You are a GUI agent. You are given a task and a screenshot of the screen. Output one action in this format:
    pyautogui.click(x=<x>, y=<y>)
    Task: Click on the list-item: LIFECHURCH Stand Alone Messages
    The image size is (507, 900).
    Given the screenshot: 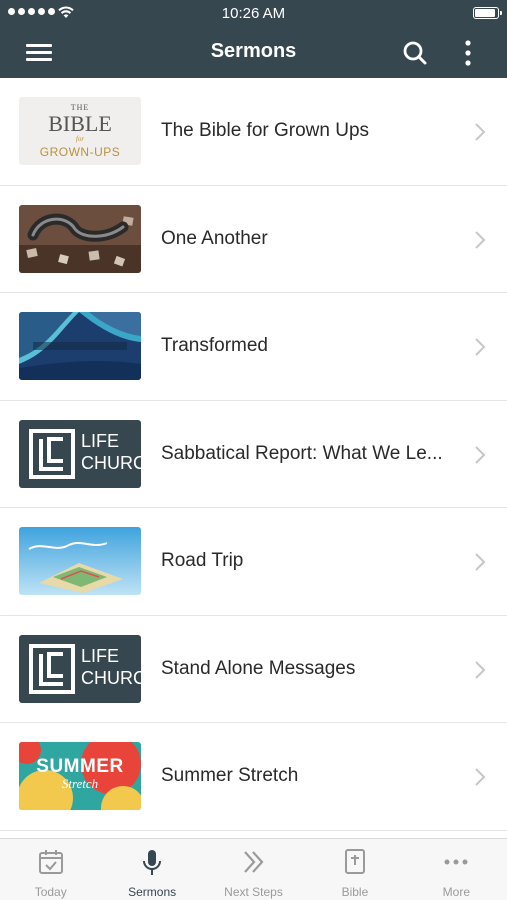 What is the action you would take?
    pyautogui.click(x=253, y=669)
    